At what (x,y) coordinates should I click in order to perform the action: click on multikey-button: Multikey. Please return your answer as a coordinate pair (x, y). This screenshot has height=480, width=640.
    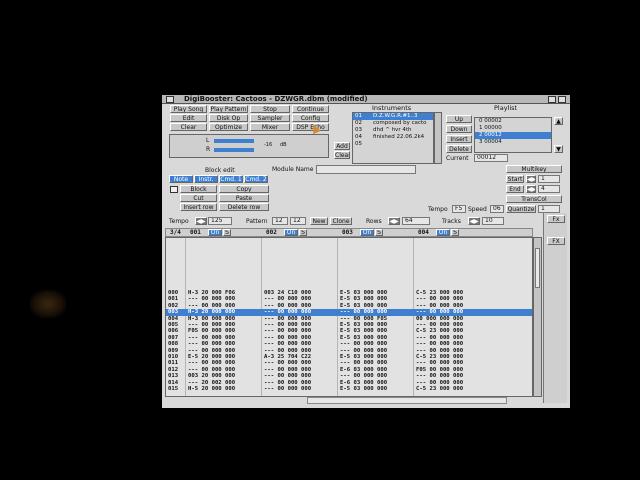
    Looking at the image, I should click on (534, 169).